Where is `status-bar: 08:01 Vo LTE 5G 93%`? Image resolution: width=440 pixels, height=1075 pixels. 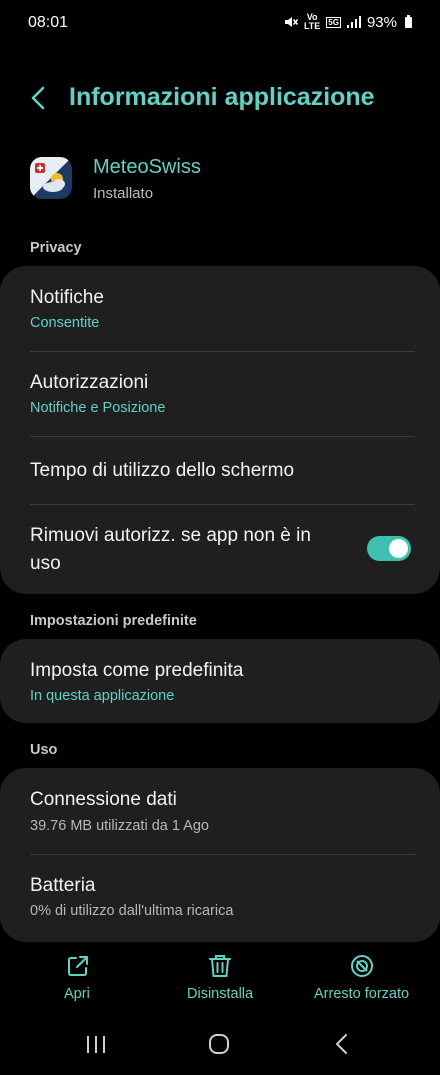
status-bar: 08:01 Vo LTE 5G 93% is located at coordinates (220, 23).